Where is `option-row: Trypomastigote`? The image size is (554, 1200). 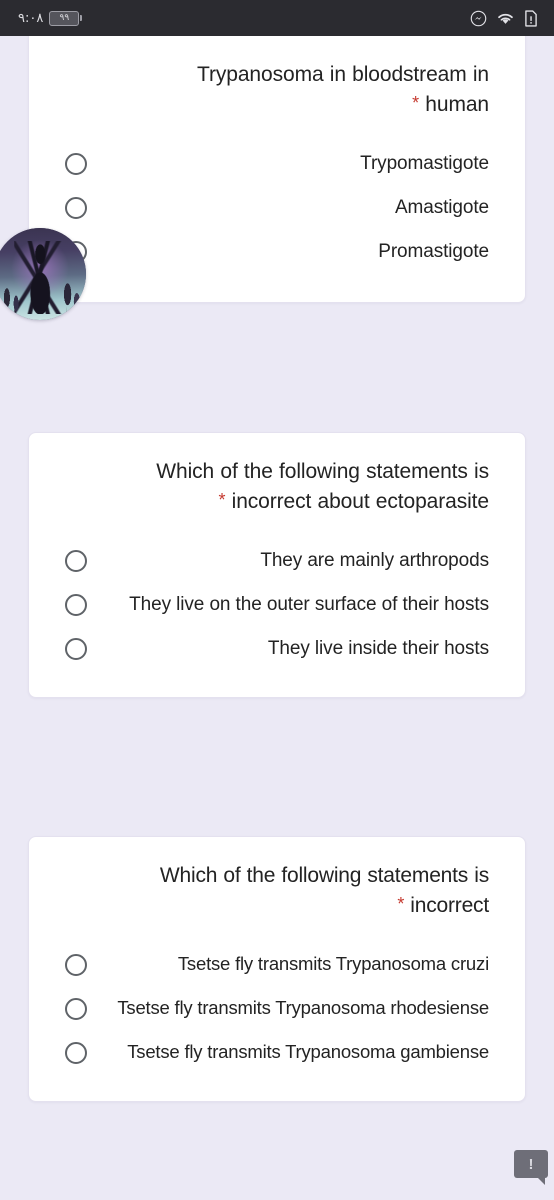
option-row: Trypomastigote is located at coordinates (277, 164).